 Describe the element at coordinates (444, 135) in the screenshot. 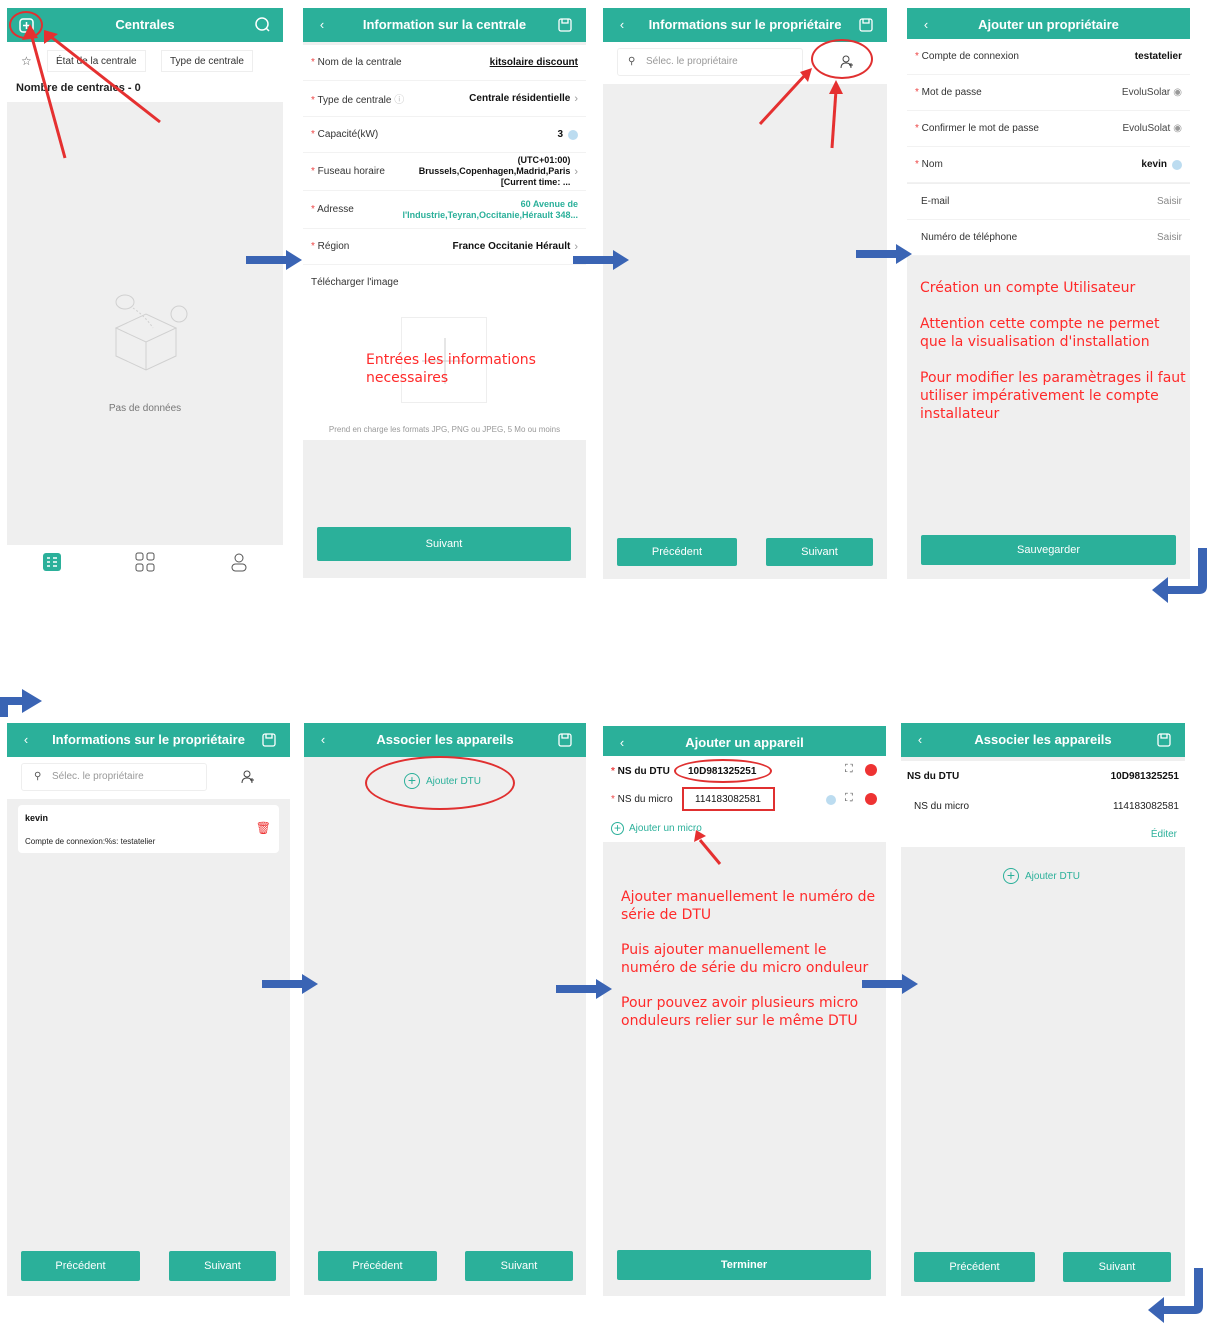

I see `field-capacity: * Capacité(kW) 3` at that location.